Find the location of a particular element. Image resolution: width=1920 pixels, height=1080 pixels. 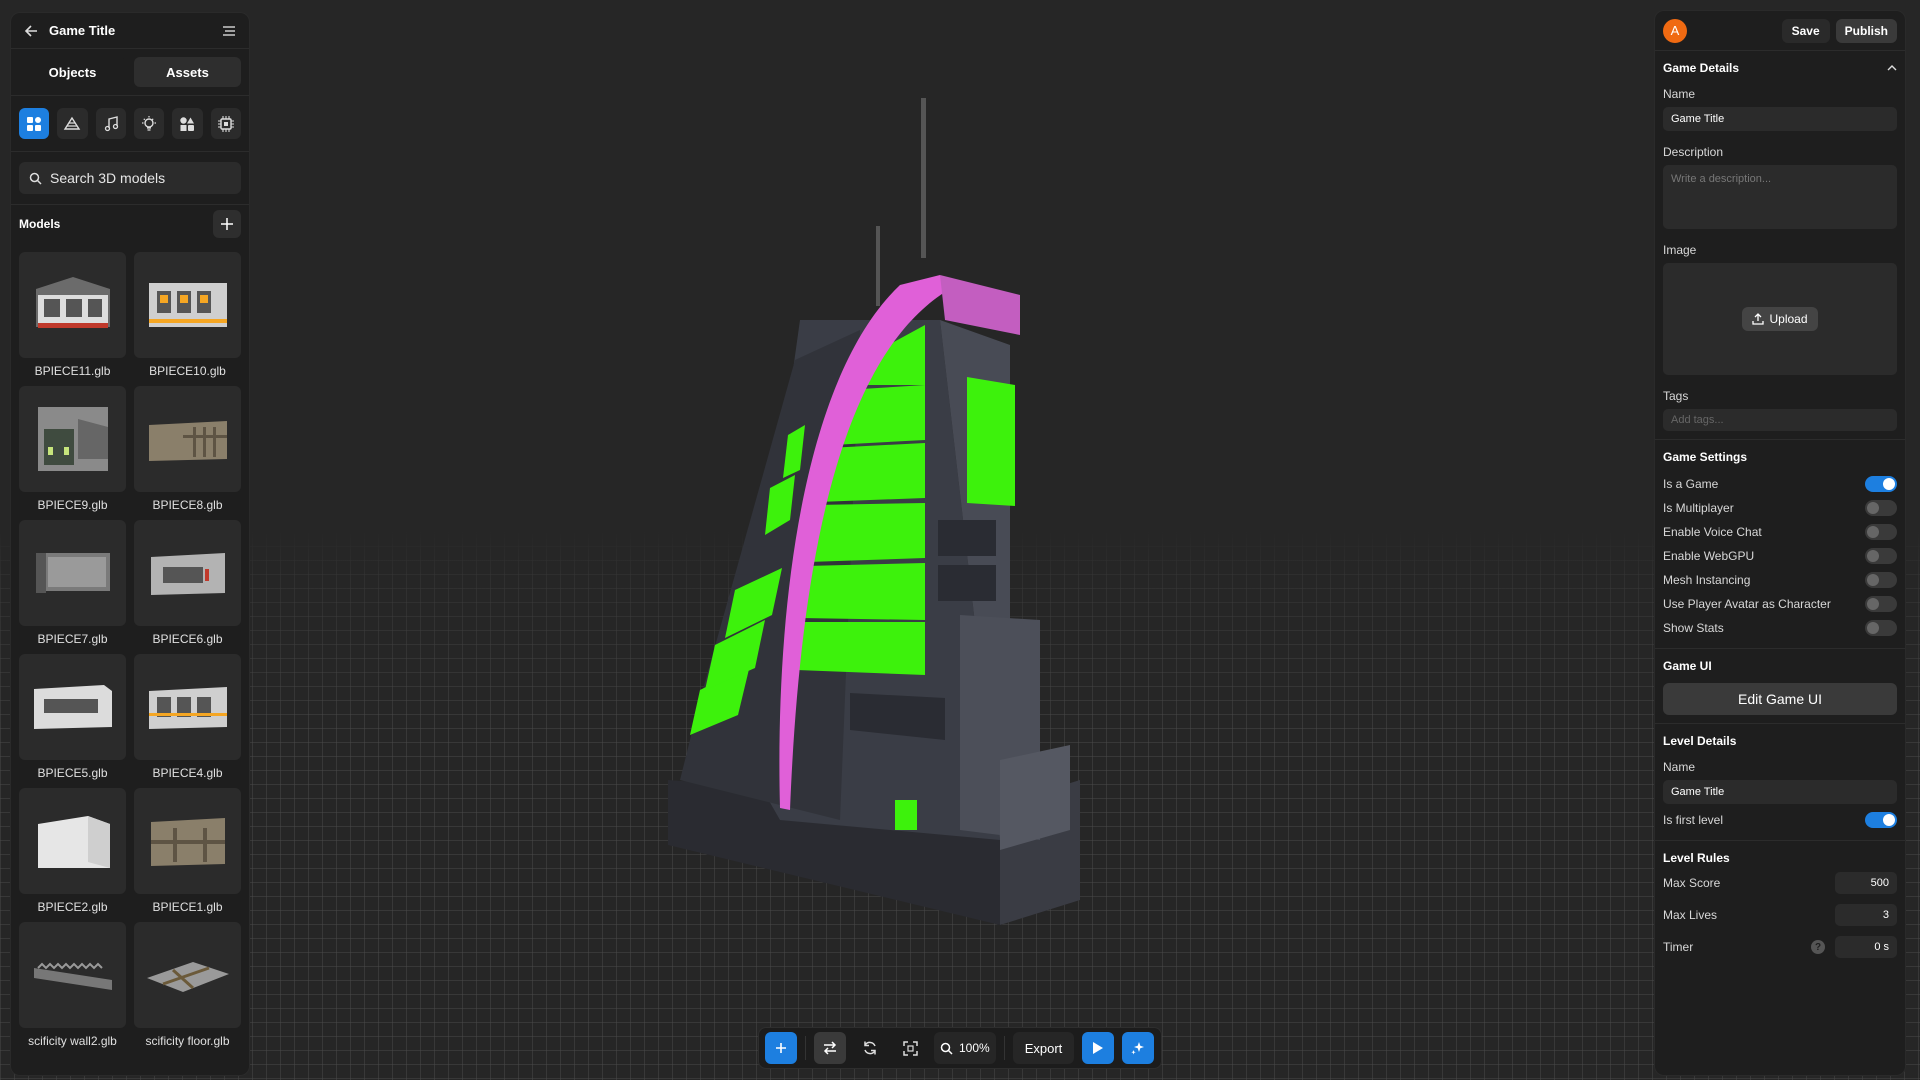

image-dropzone: Upload is located at coordinates (1780, 319).